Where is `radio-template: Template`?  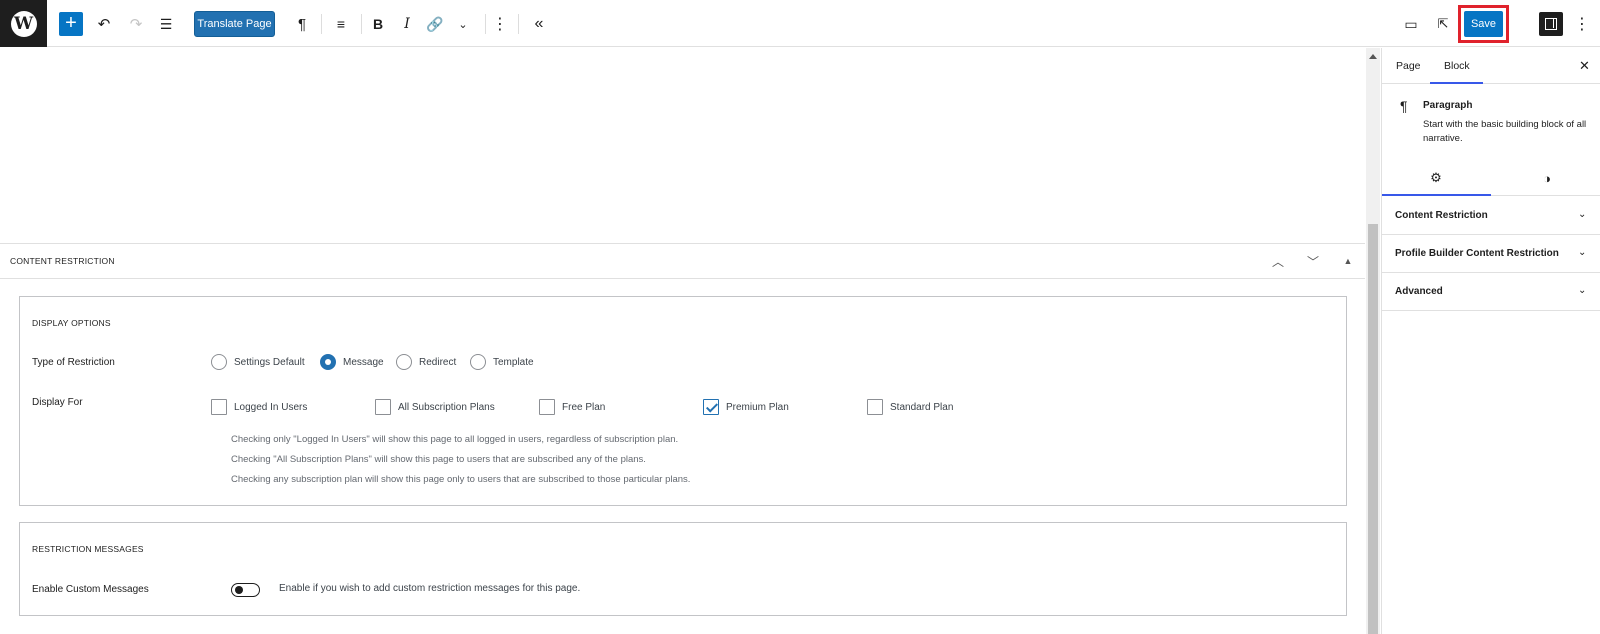 radio-template: Template is located at coordinates (502, 362).